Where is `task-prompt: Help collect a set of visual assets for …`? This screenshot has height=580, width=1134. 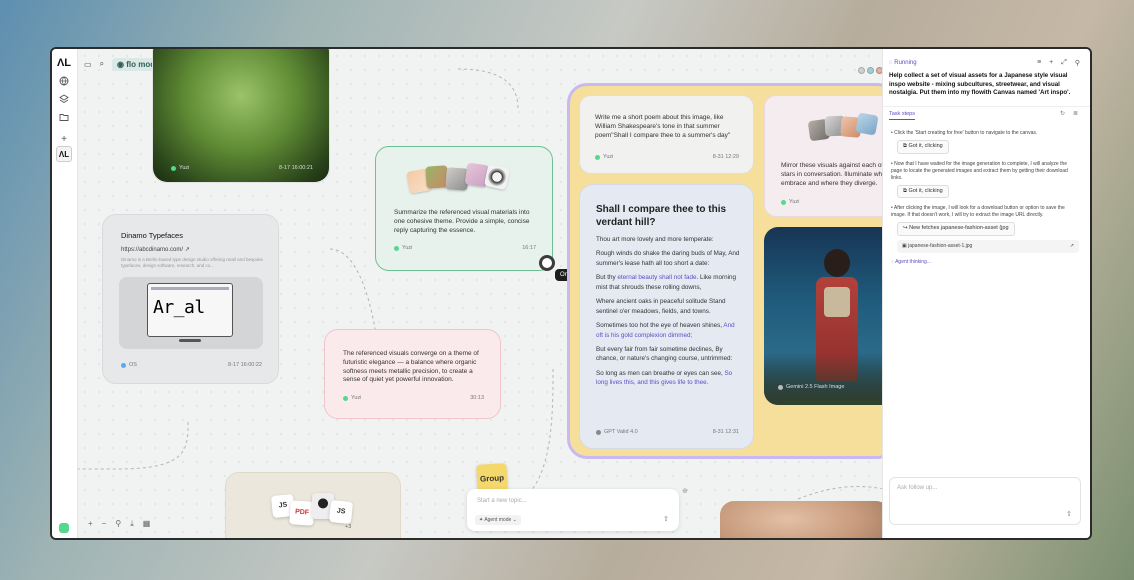 task-prompt: Help collect a set of visual assets for … is located at coordinates (980, 84).